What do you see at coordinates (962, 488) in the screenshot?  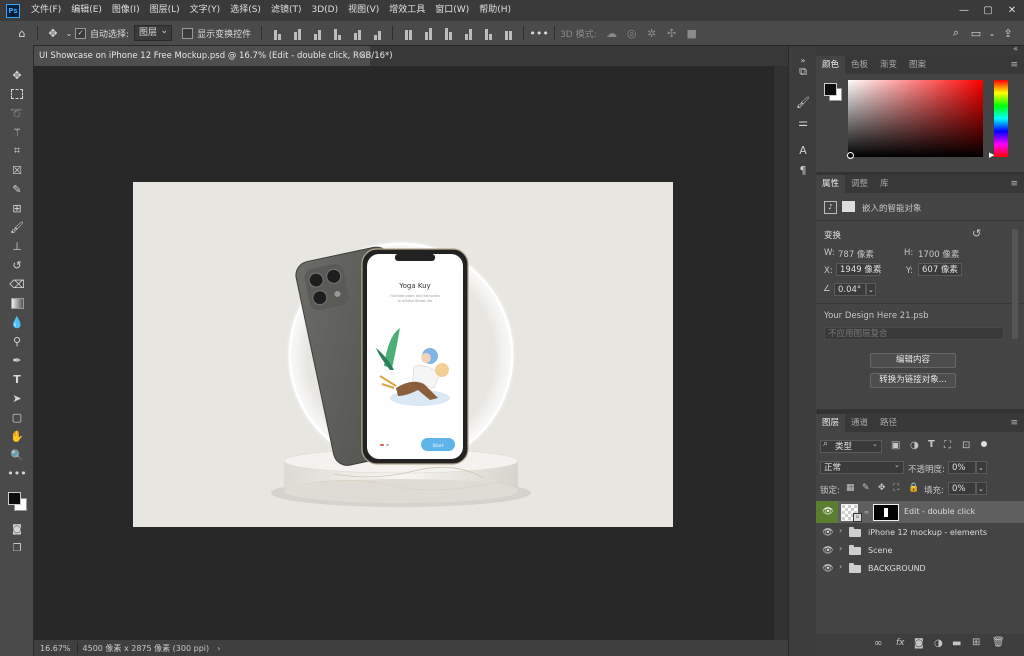 I see `fill-field: 0%` at bounding box center [962, 488].